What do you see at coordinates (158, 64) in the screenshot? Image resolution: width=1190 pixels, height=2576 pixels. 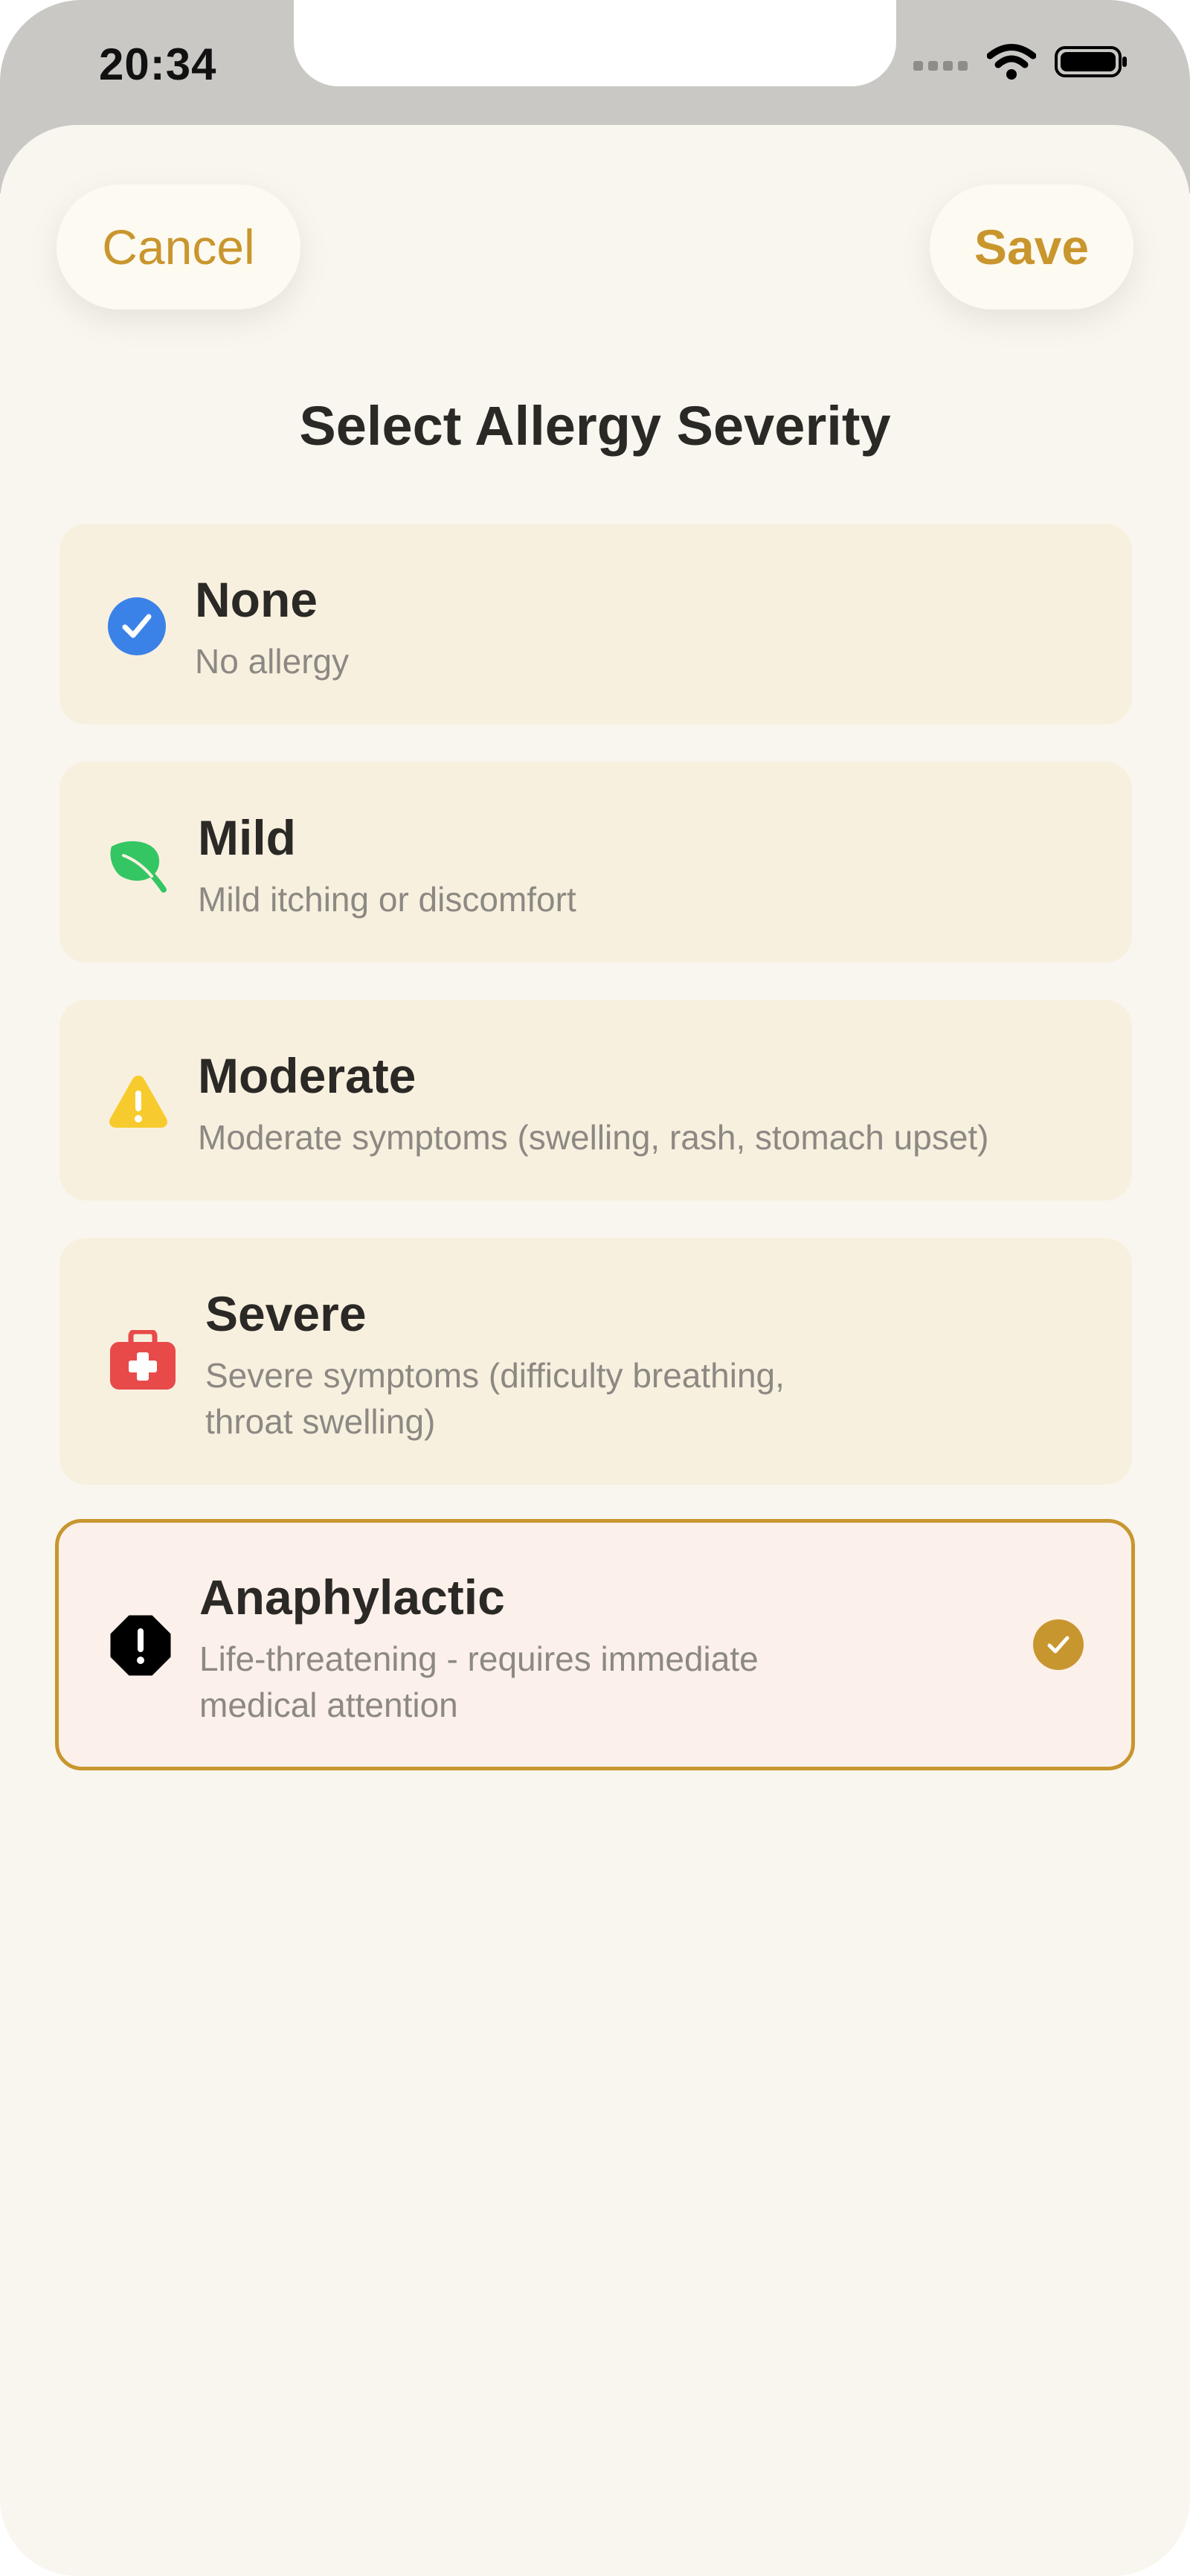 I see `status-time: 20:34` at bounding box center [158, 64].